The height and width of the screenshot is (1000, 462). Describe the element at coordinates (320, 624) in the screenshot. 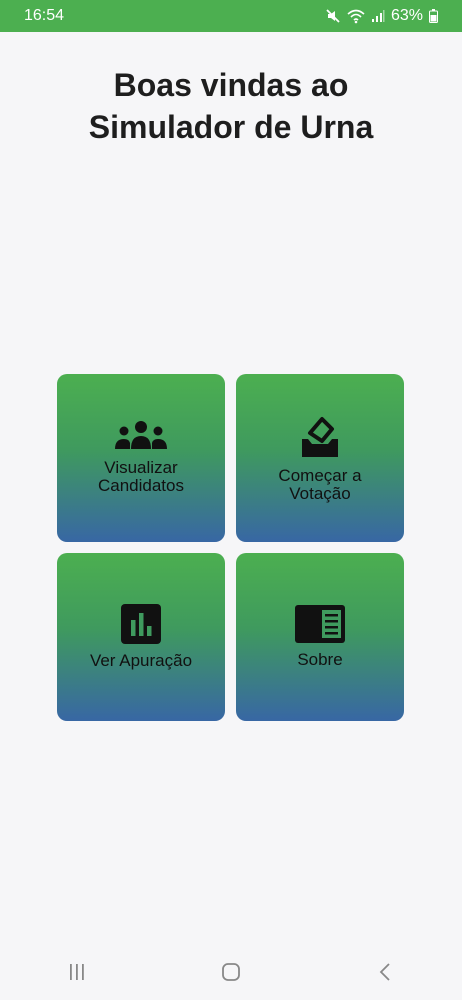

I see `article-icon` at that location.